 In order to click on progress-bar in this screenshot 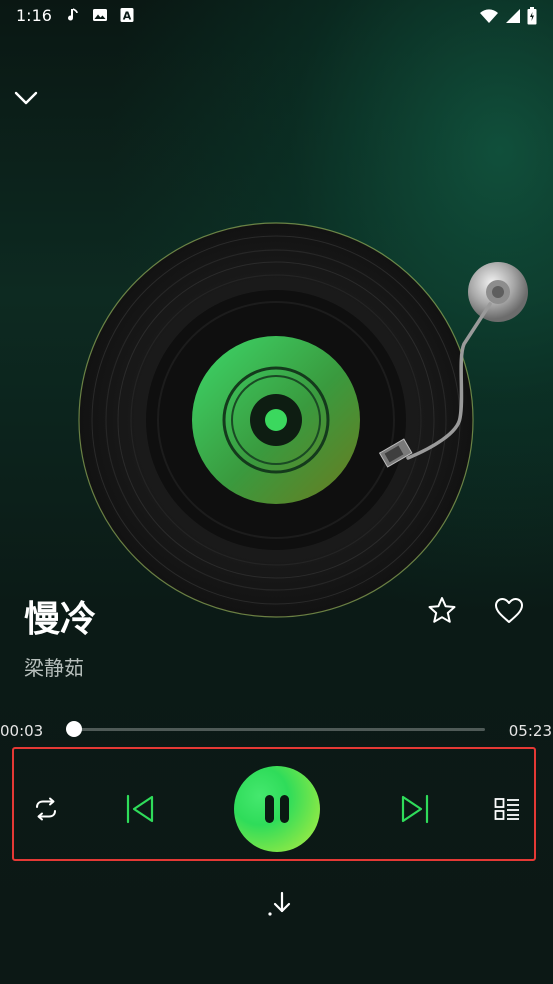, I will do `click(275, 729)`.